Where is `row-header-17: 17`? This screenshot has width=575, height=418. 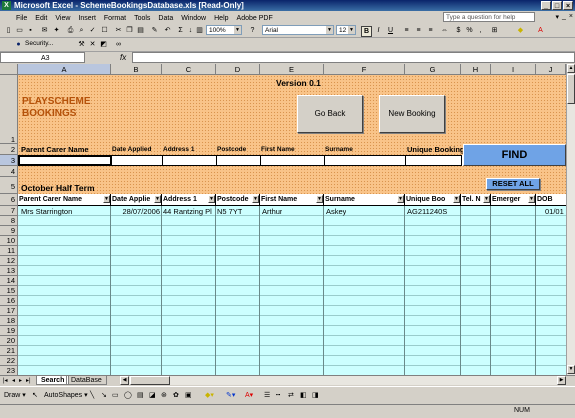 row-header-17: 17 is located at coordinates (9, 311).